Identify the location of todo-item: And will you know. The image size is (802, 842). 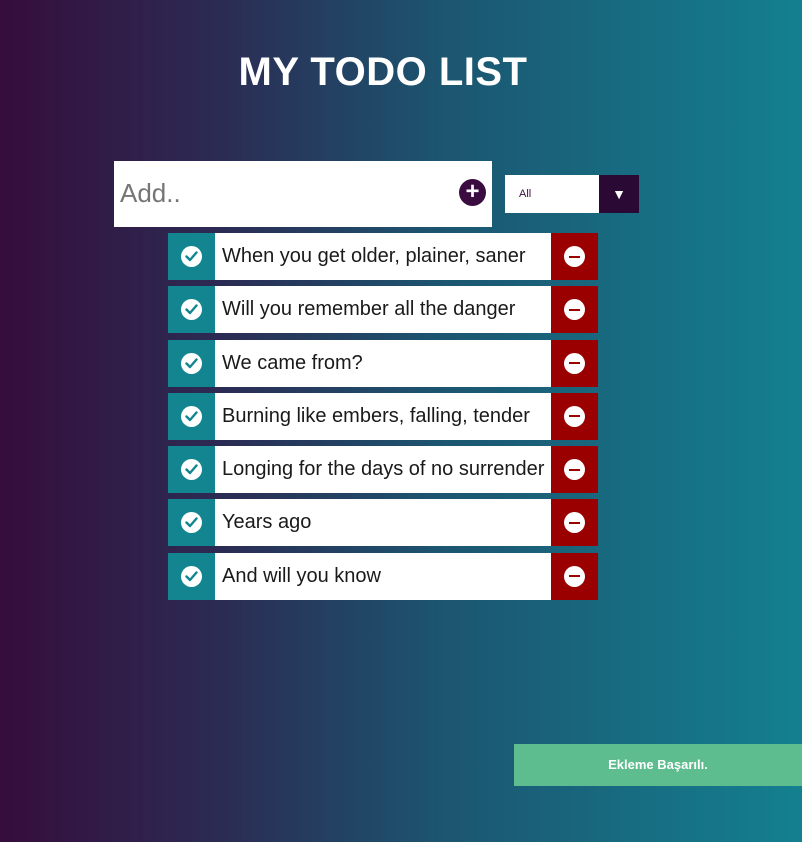
(383, 576).